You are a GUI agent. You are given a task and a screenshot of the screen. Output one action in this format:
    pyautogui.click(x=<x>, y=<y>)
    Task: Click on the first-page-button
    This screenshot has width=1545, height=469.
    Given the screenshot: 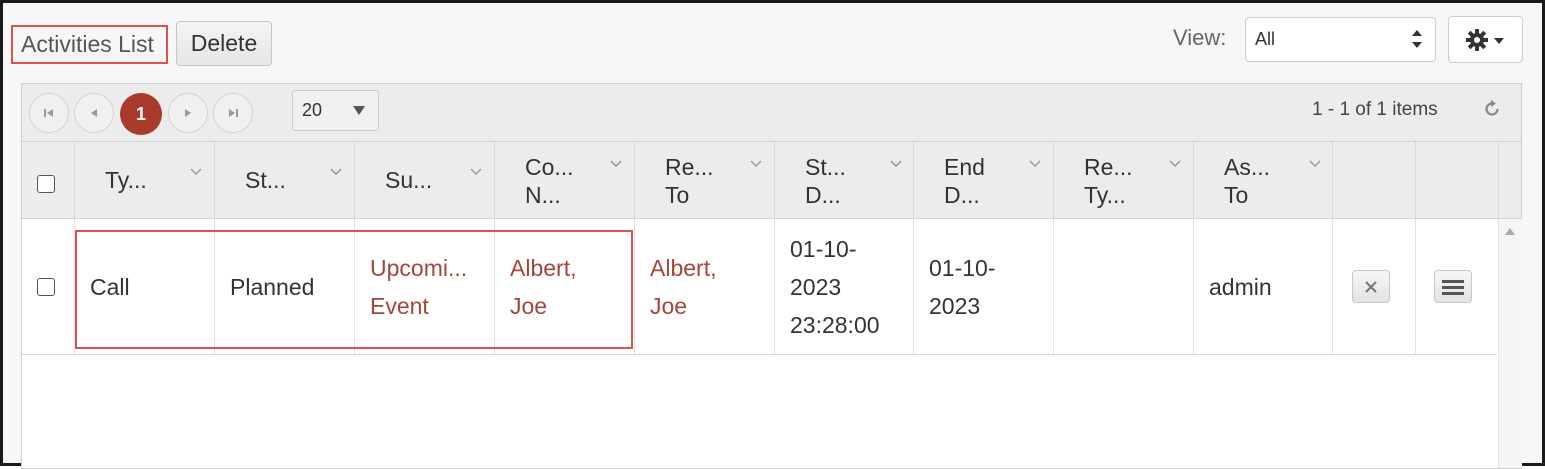 What is the action you would take?
    pyautogui.click(x=49, y=113)
    